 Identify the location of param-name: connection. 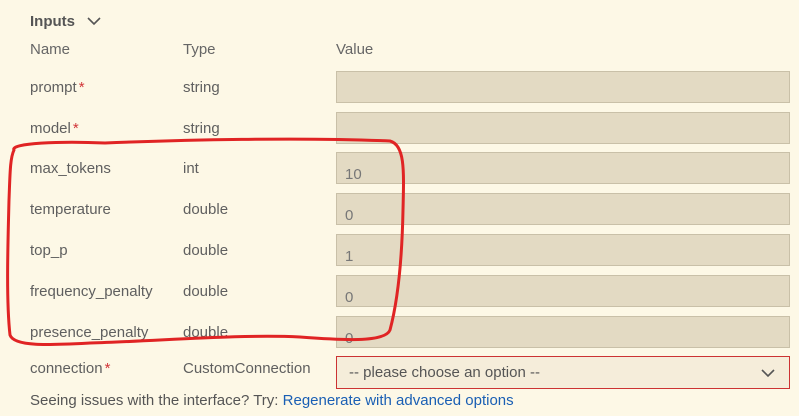
(66, 368).